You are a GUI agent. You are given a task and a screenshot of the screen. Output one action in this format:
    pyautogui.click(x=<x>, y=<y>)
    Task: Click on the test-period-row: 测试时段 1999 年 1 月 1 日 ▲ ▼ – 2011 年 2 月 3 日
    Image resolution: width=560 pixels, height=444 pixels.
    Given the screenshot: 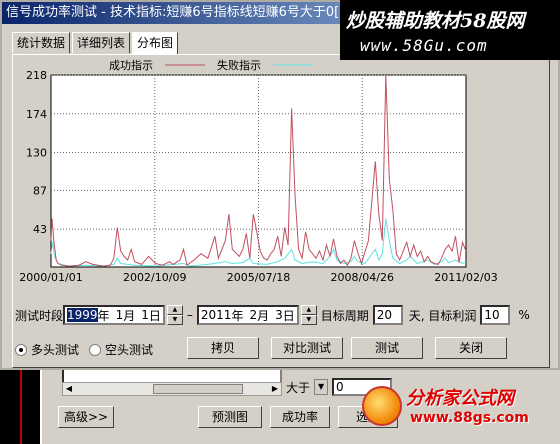 What is the action you would take?
    pyautogui.click(x=272, y=315)
    